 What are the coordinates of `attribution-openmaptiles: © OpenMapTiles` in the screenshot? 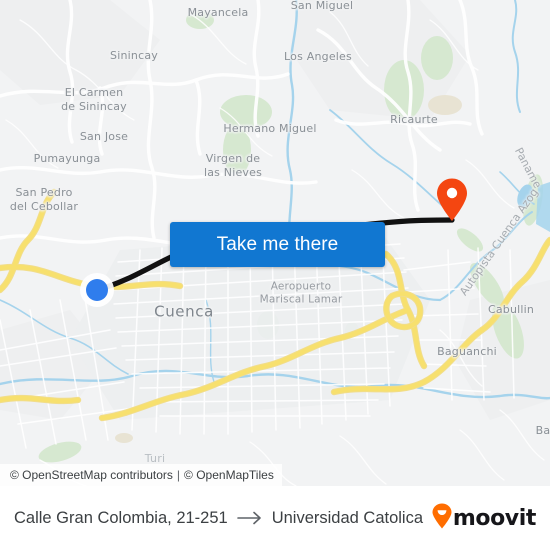 It's located at (229, 475).